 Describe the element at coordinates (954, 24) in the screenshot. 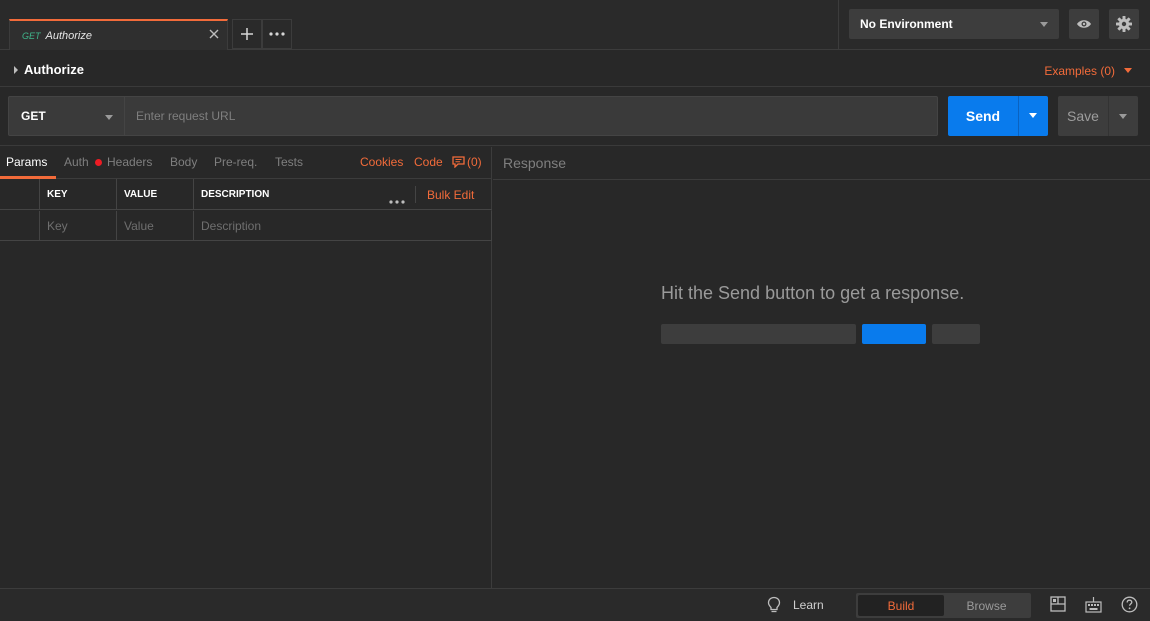

I see `environment-select: No Environment` at that location.